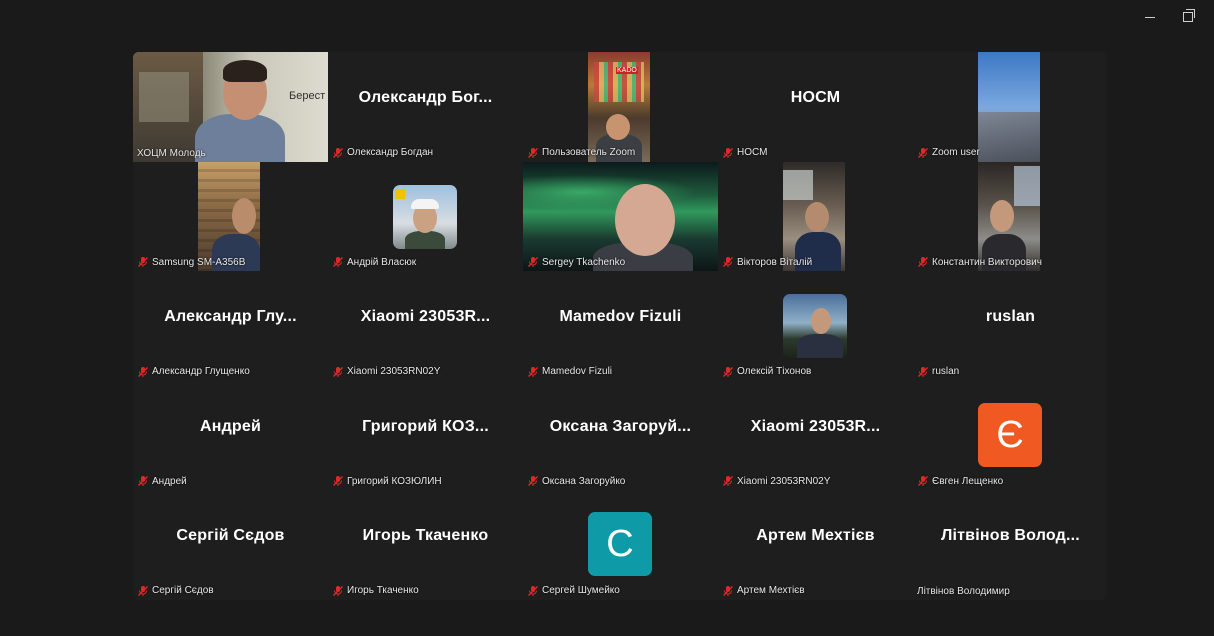 The height and width of the screenshot is (636, 1214). I want to click on participant-name: Артем Мехтієв, so click(815, 591).